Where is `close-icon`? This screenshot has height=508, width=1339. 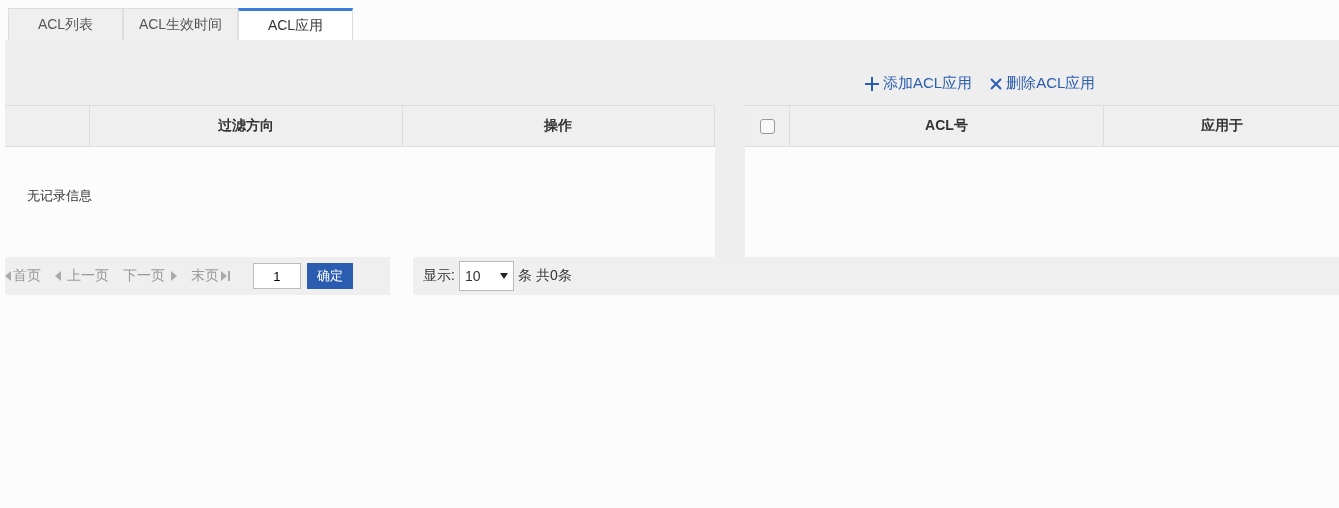 close-icon is located at coordinates (996, 83).